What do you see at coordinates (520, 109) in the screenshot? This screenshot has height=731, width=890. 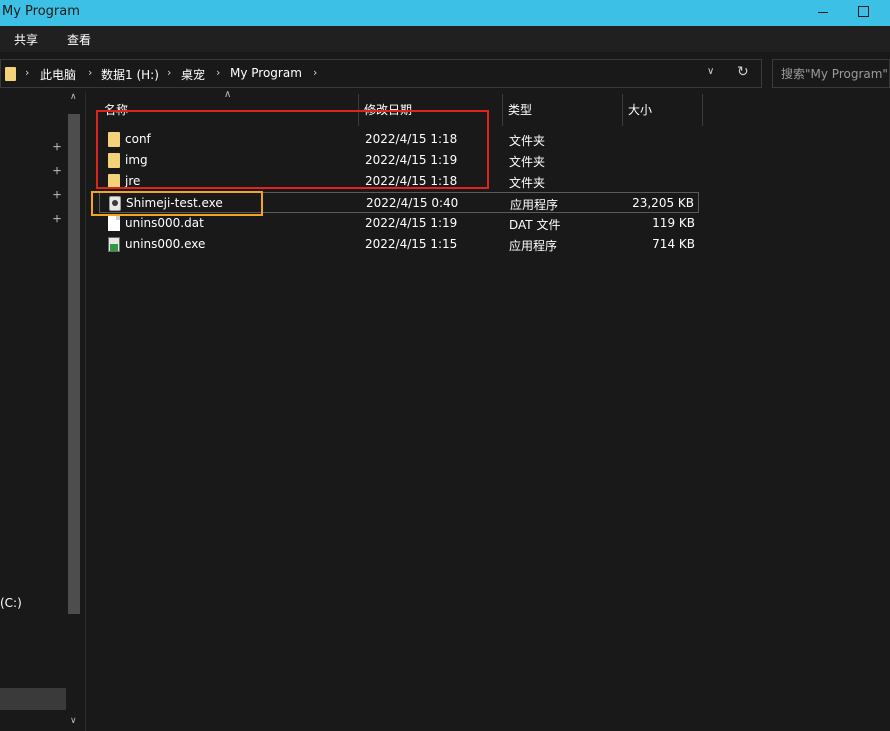 I see `column-header-type: 类型` at bounding box center [520, 109].